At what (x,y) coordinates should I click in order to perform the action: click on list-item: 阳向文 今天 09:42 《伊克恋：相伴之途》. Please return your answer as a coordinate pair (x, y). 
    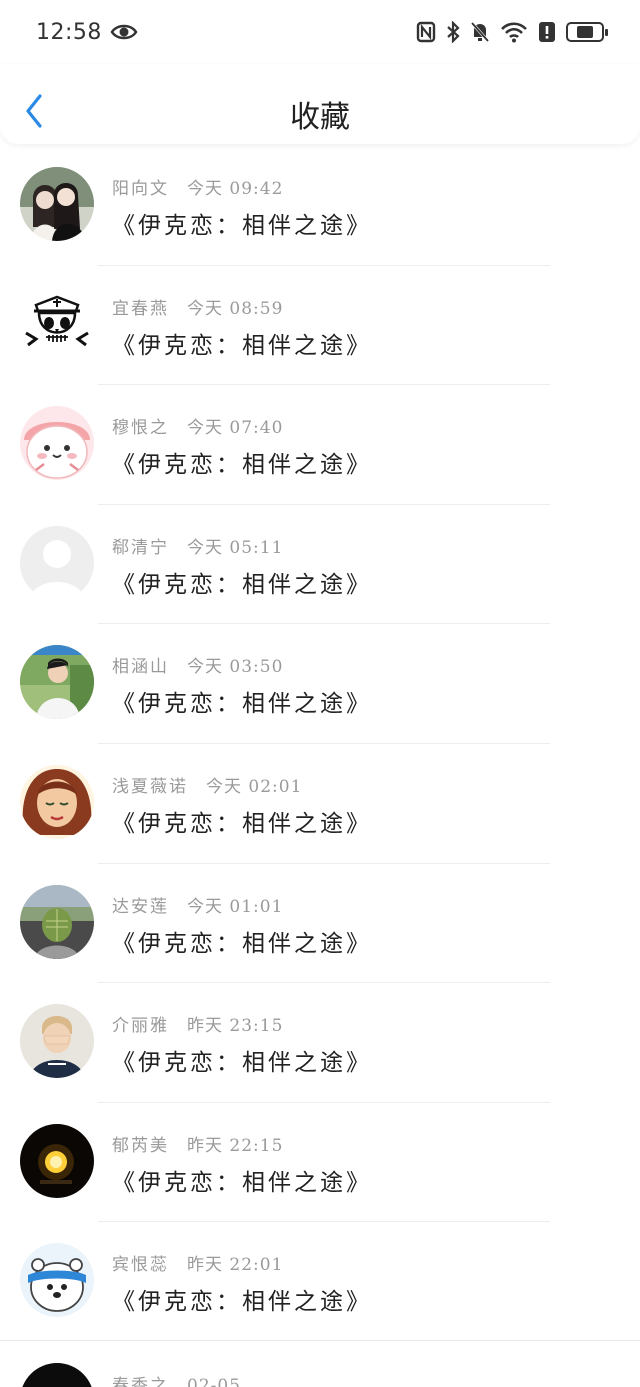
    Looking at the image, I should click on (320, 206).